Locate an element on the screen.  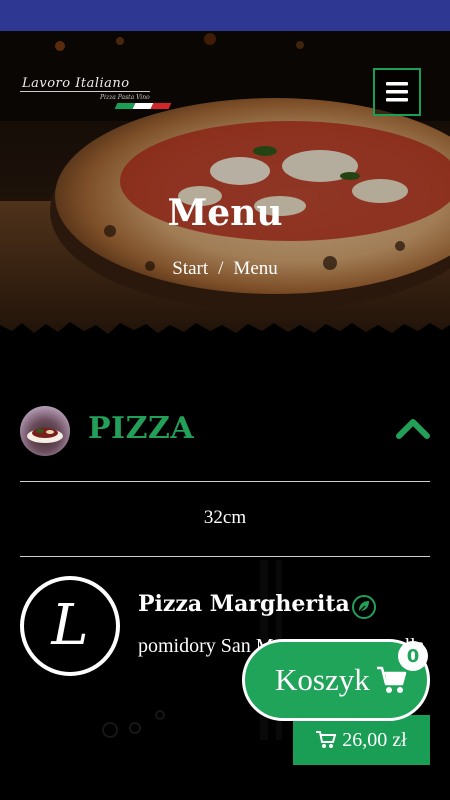
logo-flag is located at coordinates (143, 106).